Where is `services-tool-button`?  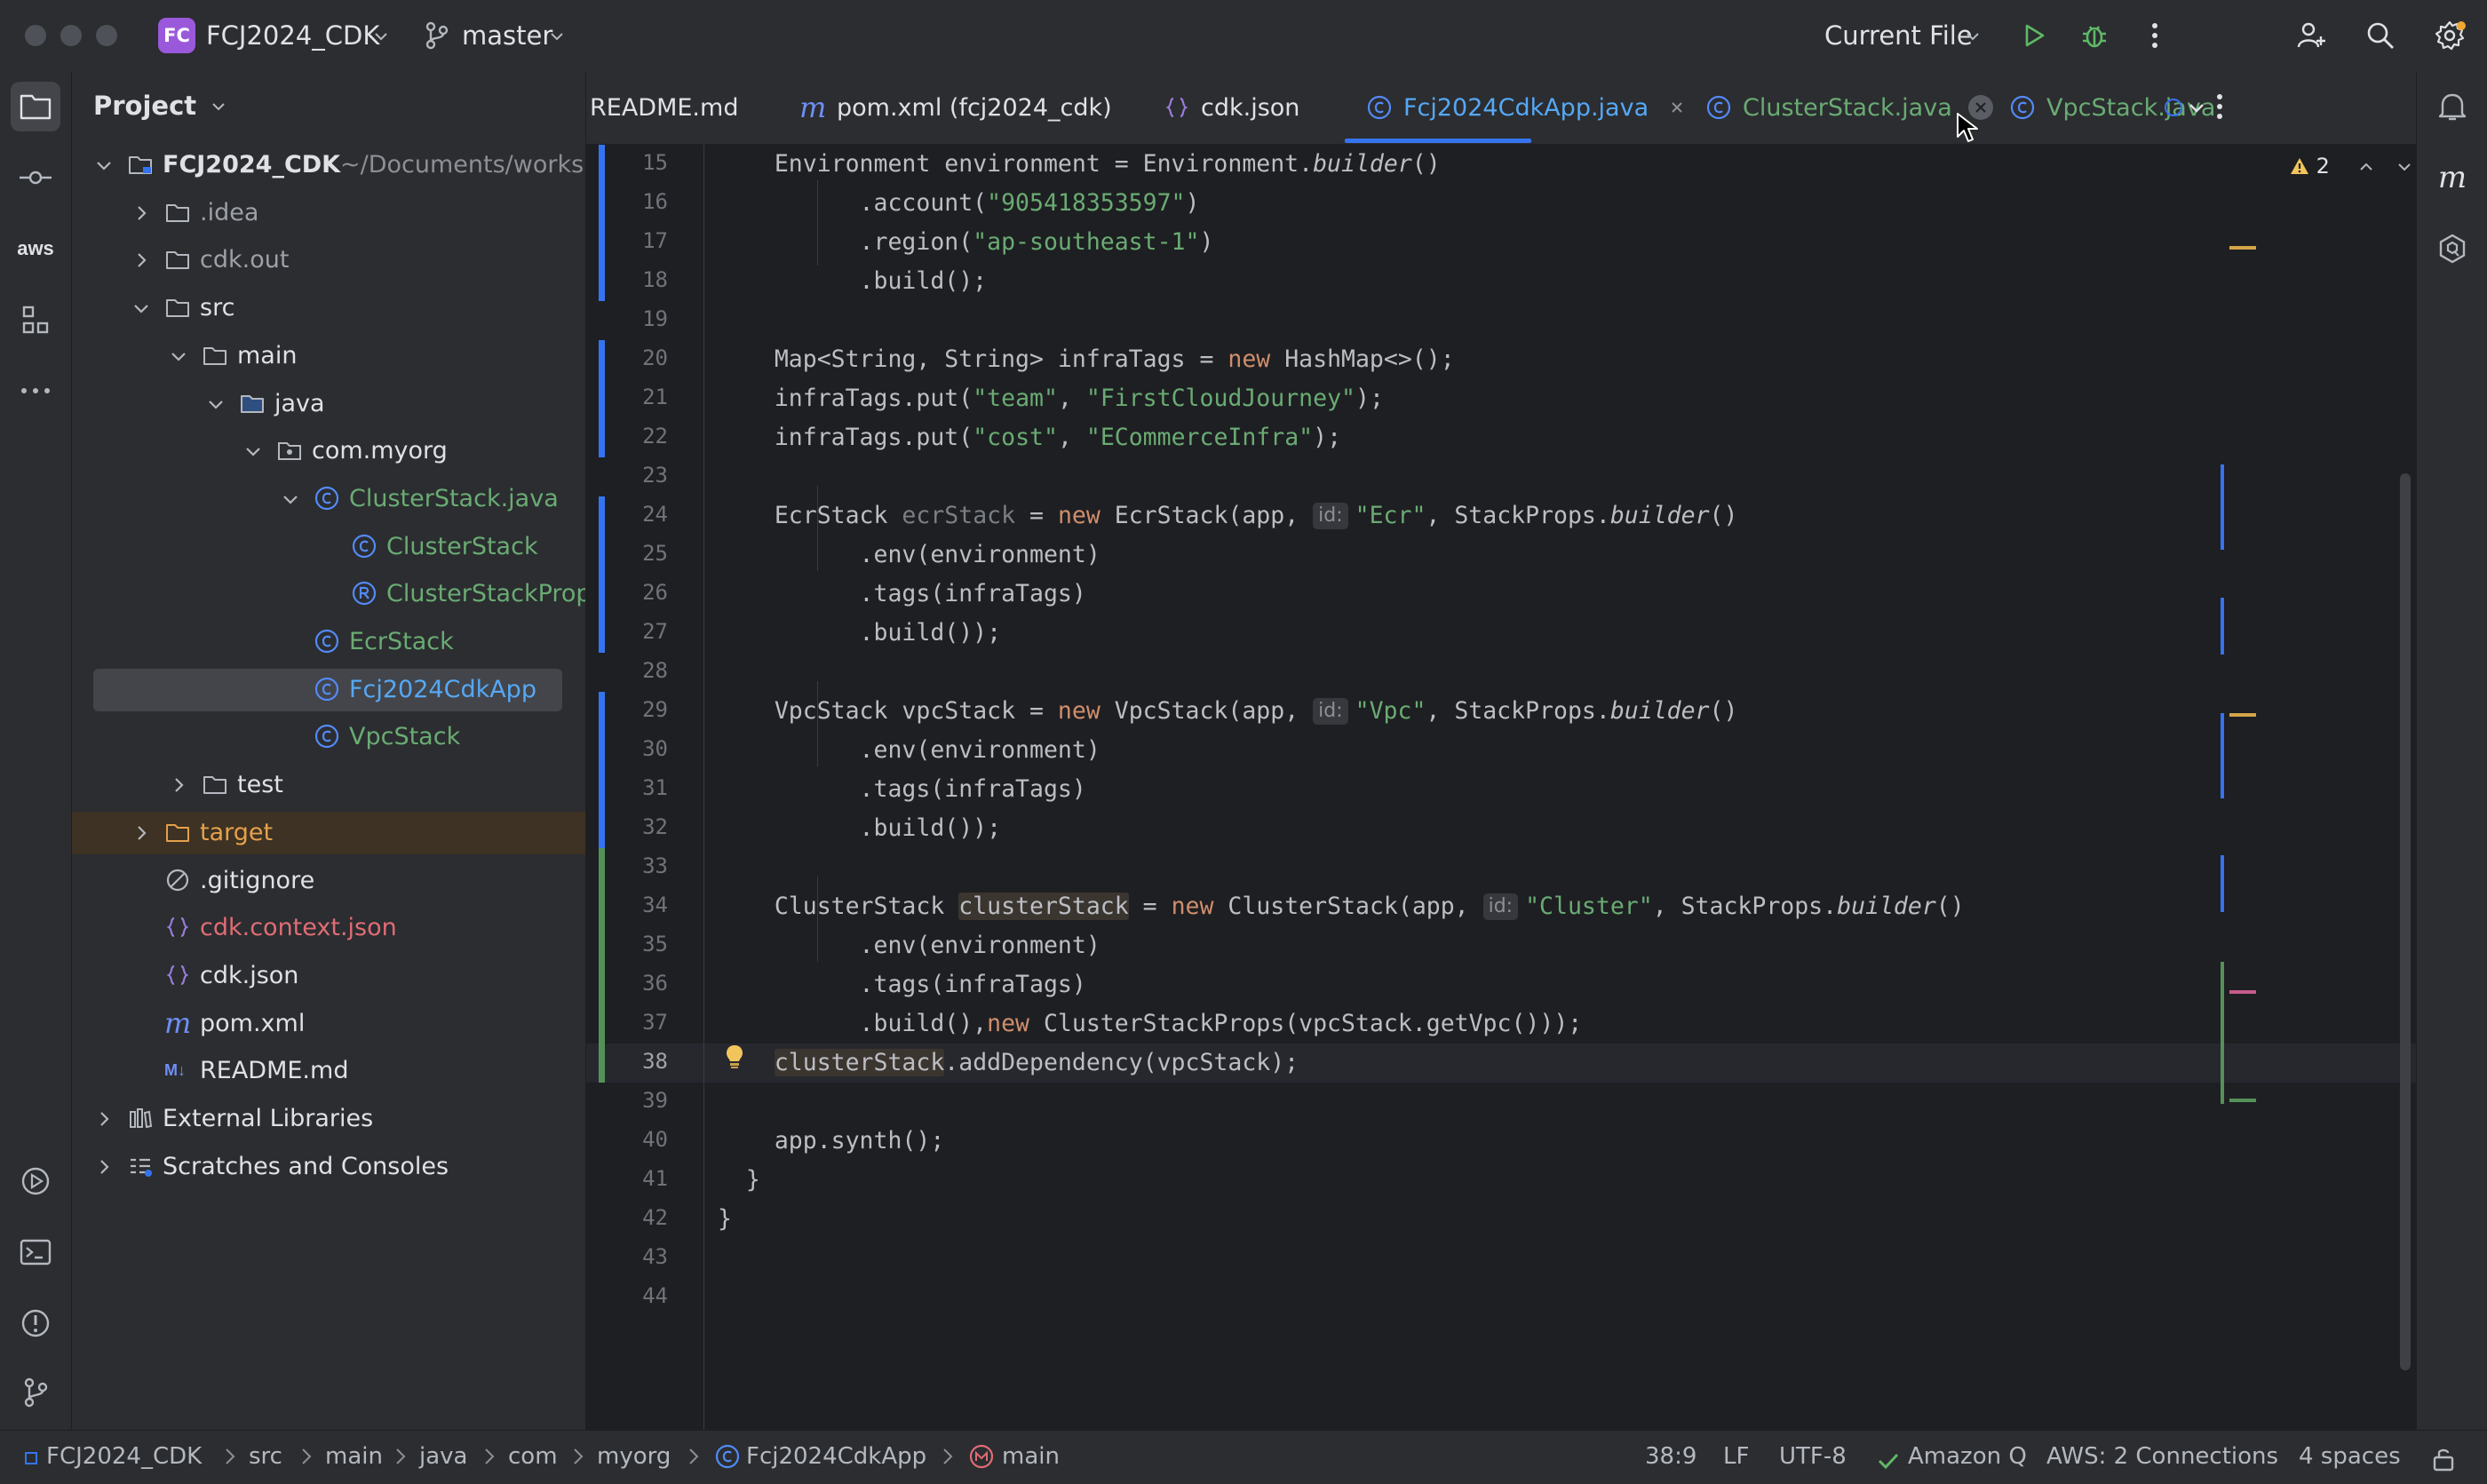
services-tool-button is located at coordinates (35, 1181).